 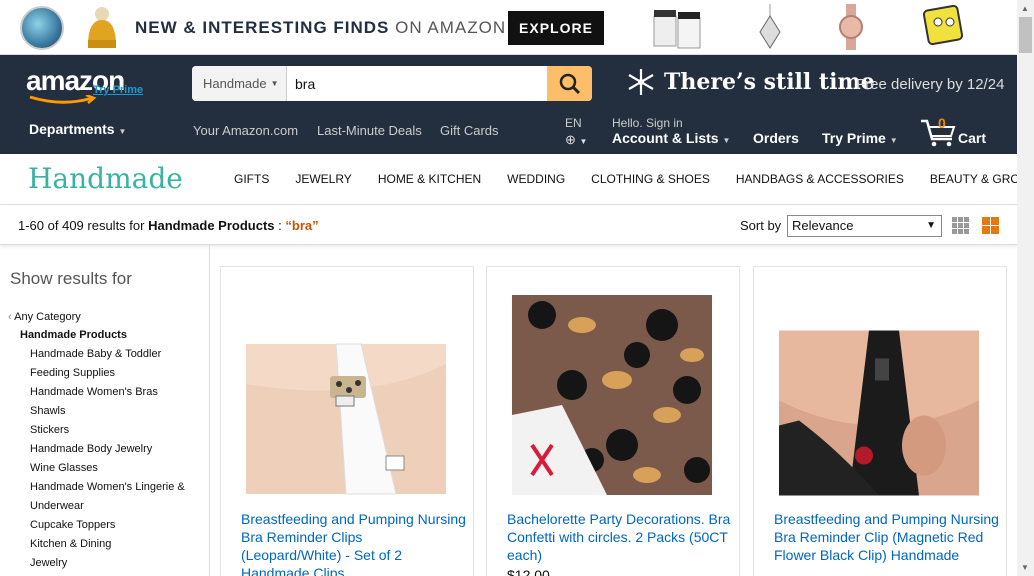 What do you see at coordinates (417, 83) in the screenshot?
I see `search-input: bra` at bounding box center [417, 83].